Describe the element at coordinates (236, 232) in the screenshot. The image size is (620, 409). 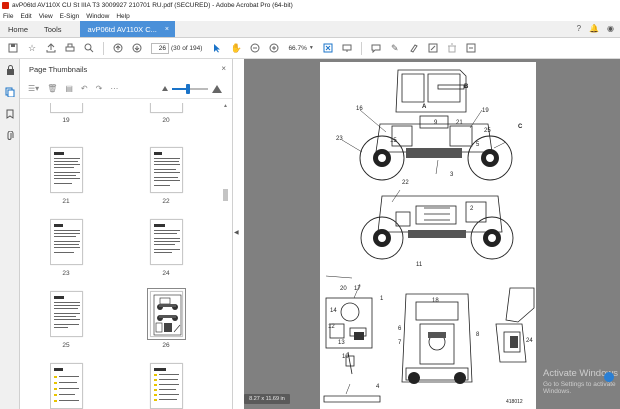
I see `collapse-panel-arrow-icon: ◀` at that location.